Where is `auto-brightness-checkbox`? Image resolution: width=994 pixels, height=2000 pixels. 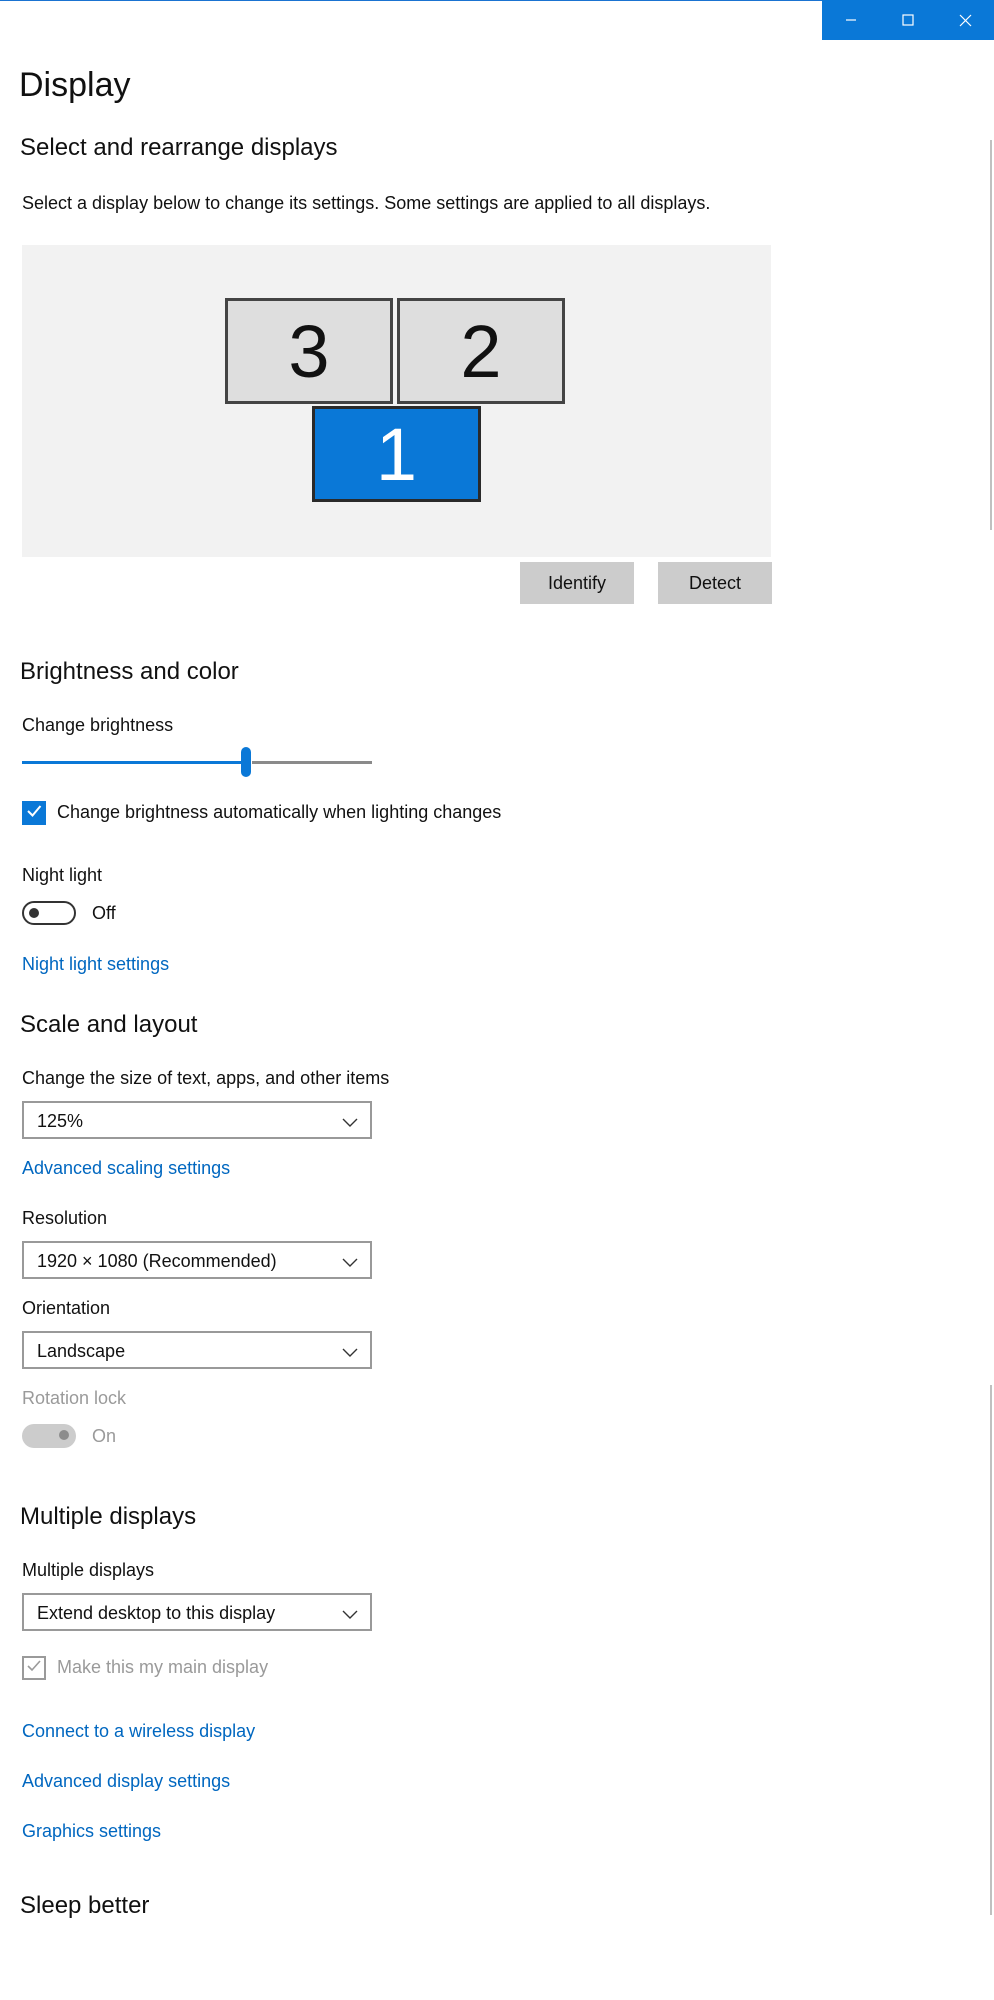
auto-brightness-checkbox is located at coordinates (34, 813).